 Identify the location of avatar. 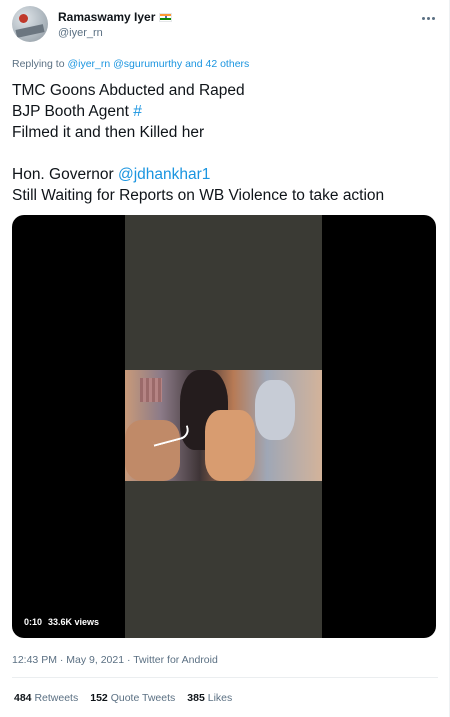
(30, 24).